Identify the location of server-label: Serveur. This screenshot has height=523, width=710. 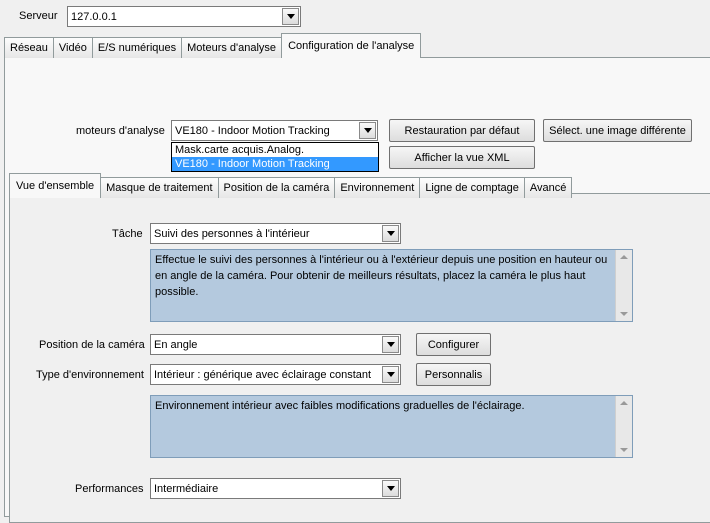
(38, 16).